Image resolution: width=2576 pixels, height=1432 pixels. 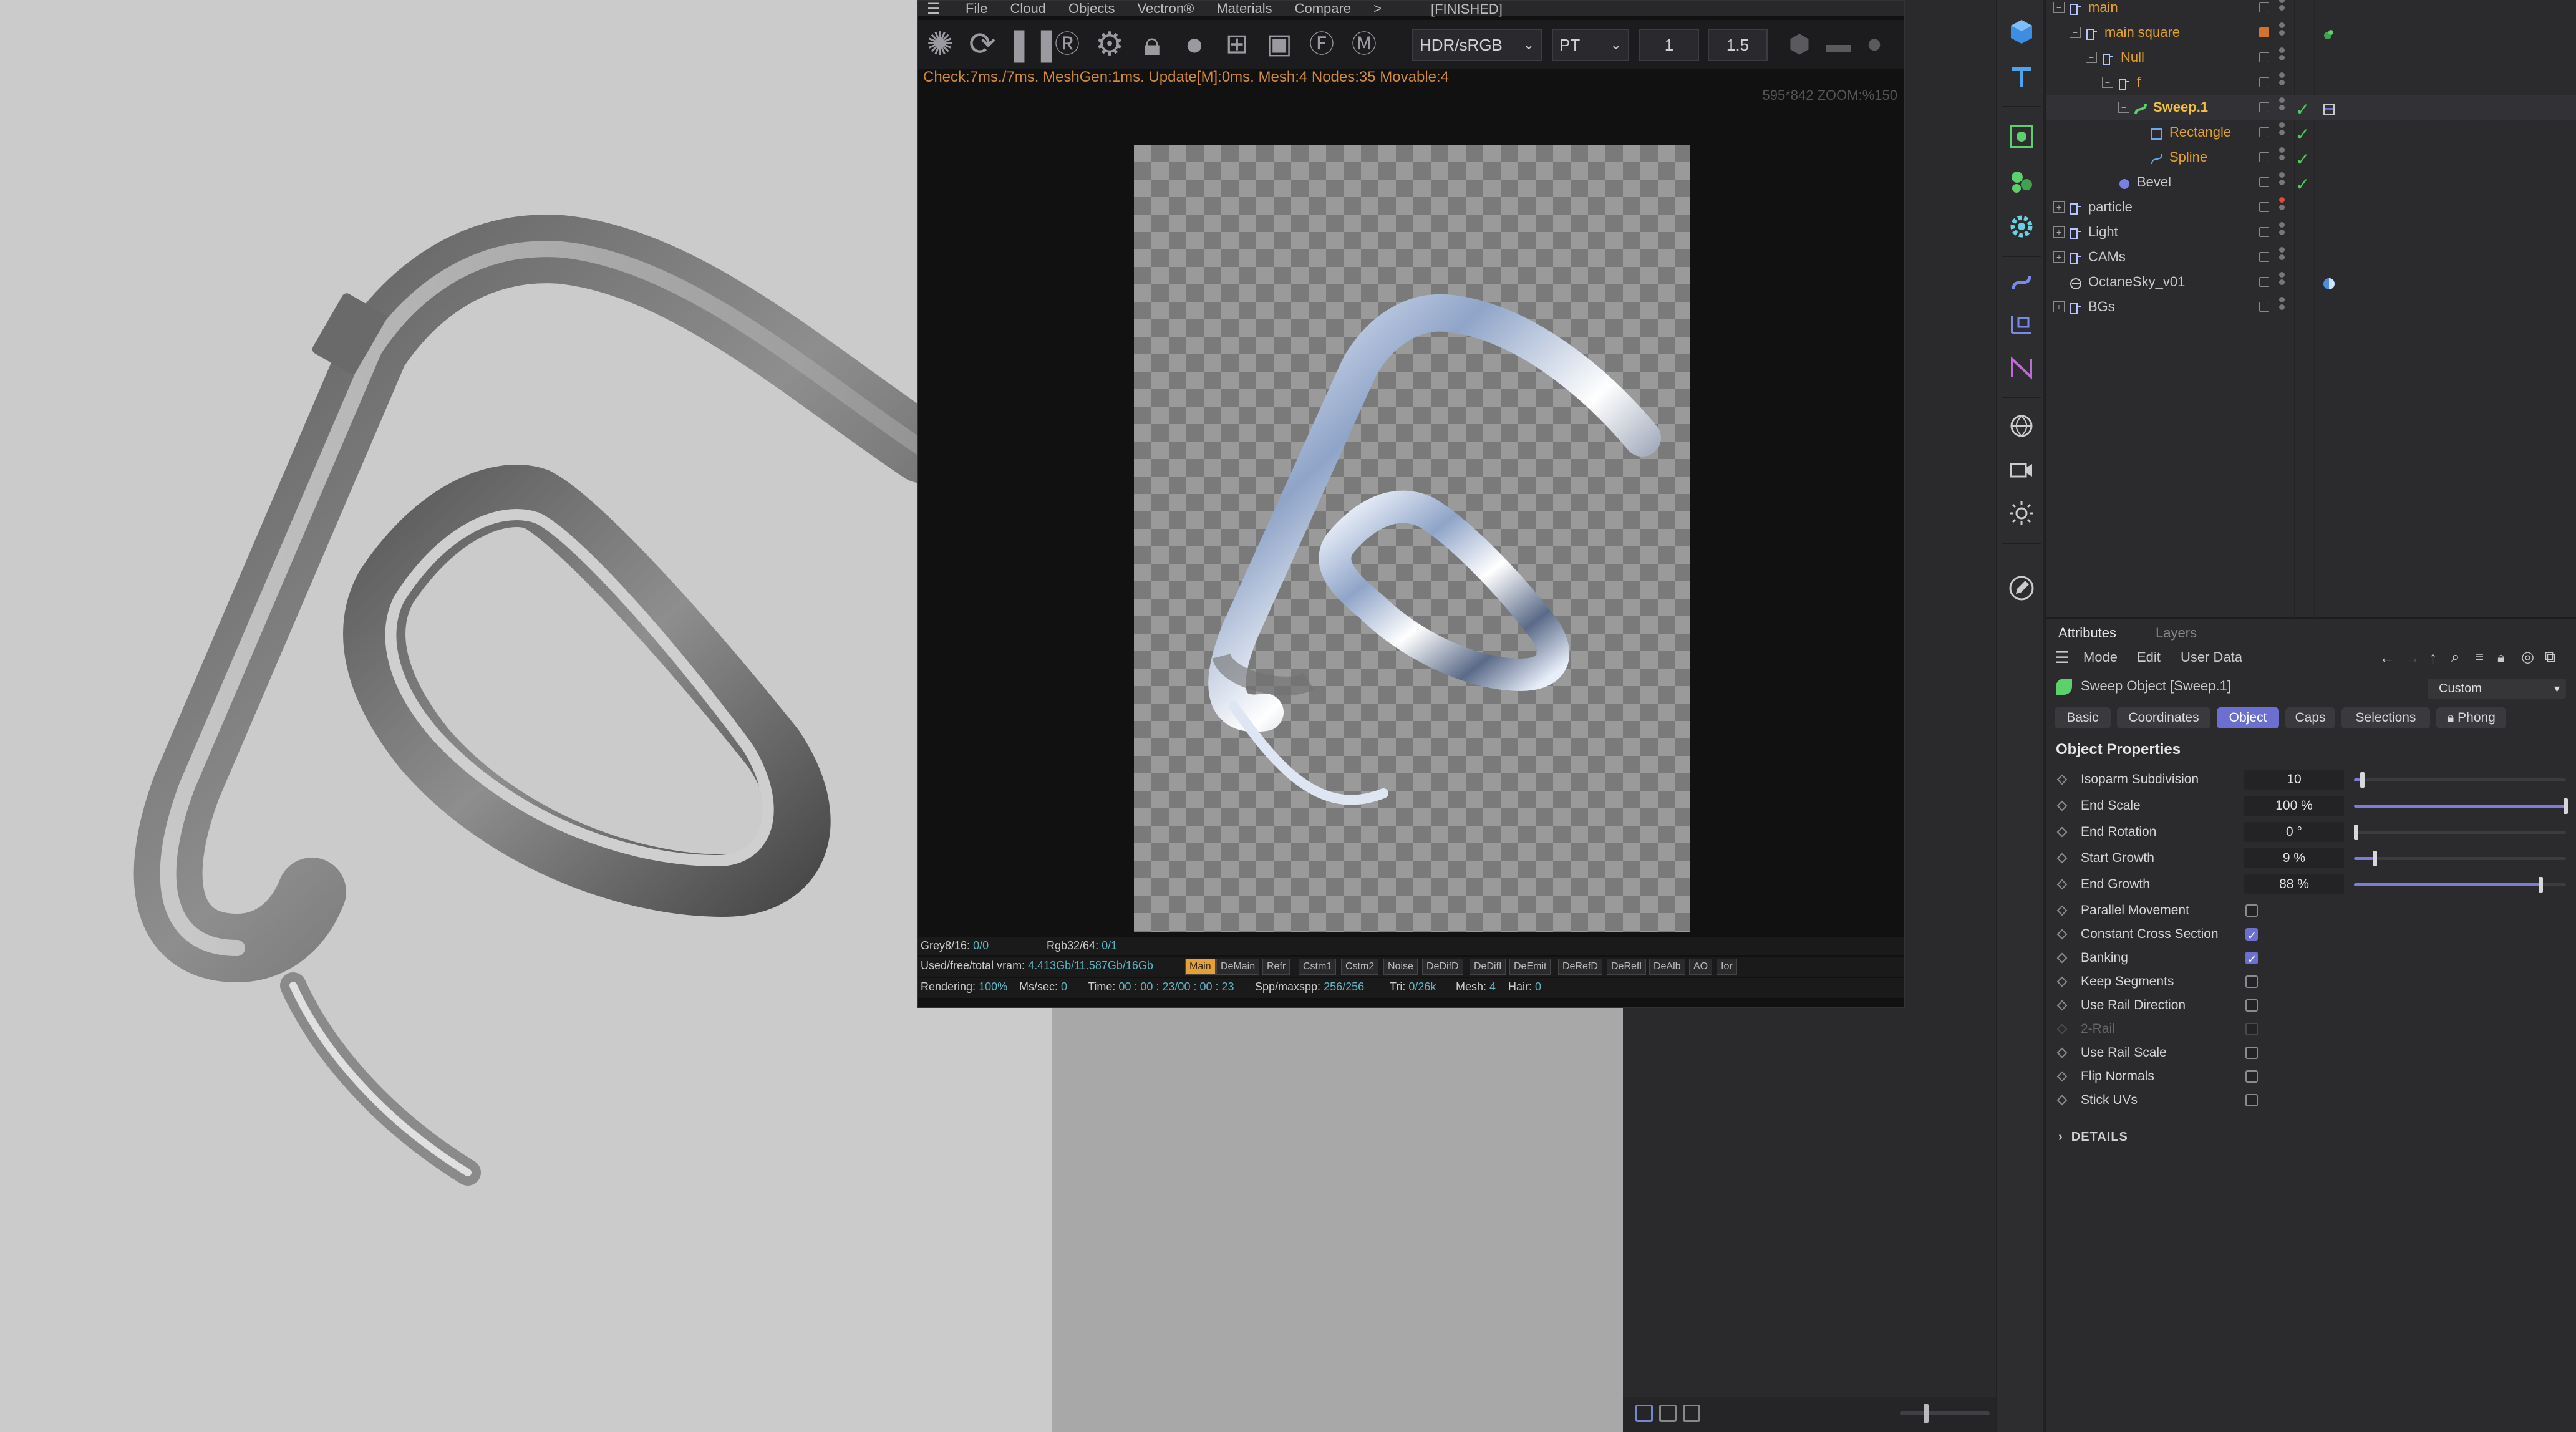 What do you see at coordinates (935, 9) in the screenshot?
I see `hamburger-menu-icon: ☰` at bounding box center [935, 9].